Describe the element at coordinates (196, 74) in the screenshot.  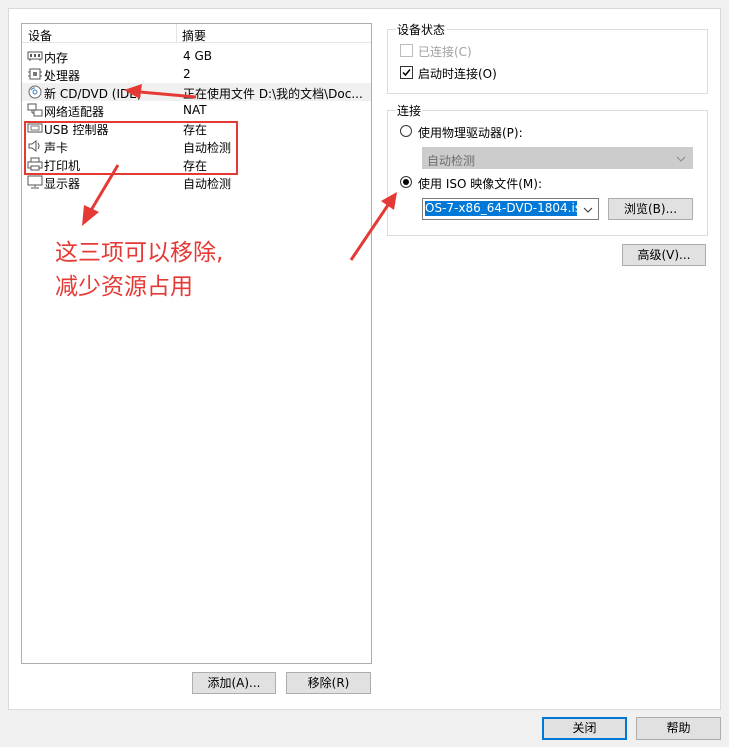
I see `device-row-processor: 处理器 2` at that location.